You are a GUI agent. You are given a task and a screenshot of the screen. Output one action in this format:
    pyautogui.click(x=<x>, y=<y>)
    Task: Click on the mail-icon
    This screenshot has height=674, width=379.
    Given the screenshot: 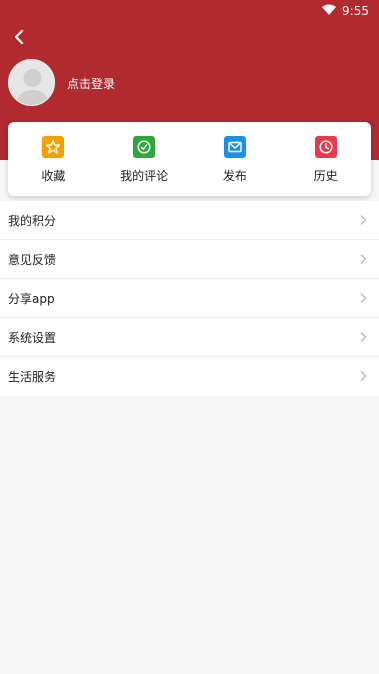 What is the action you would take?
    pyautogui.click(x=234, y=147)
    